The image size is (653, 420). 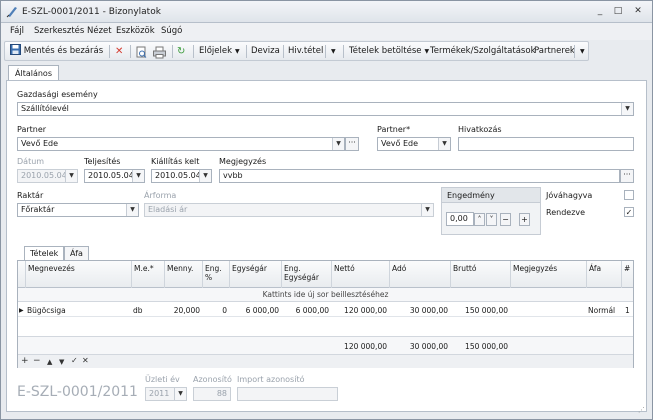 I want to click on uzleti-ev-select: 2011 ▼, so click(x=166, y=394).